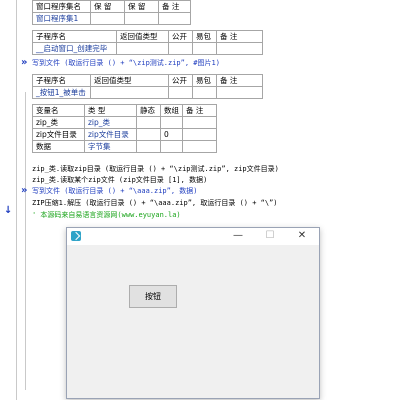 The height and width of the screenshot is (400, 404). I want to click on code-comment: ' 本源码来自易语言资源网(www.eyuyan.la), so click(106, 215).